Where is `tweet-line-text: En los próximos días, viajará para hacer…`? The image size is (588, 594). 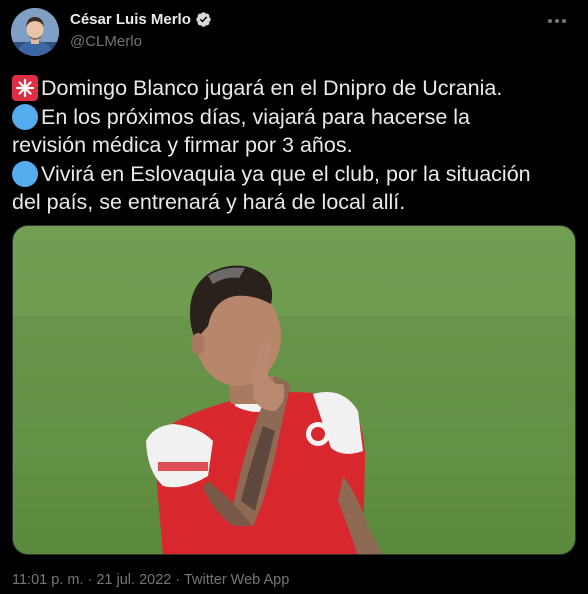 tweet-line-text: En los próximos días, viajará para hacer… is located at coordinates (256, 116).